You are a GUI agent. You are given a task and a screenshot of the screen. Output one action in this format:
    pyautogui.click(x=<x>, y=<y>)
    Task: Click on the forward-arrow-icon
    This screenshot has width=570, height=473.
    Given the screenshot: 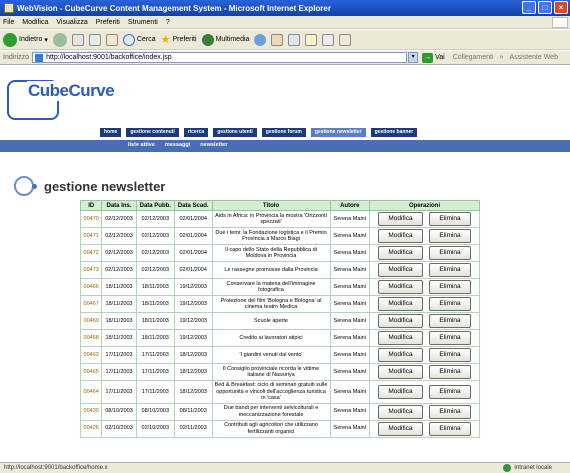 What is the action you would take?
    pyautogui.click(x=59, y=39)
    